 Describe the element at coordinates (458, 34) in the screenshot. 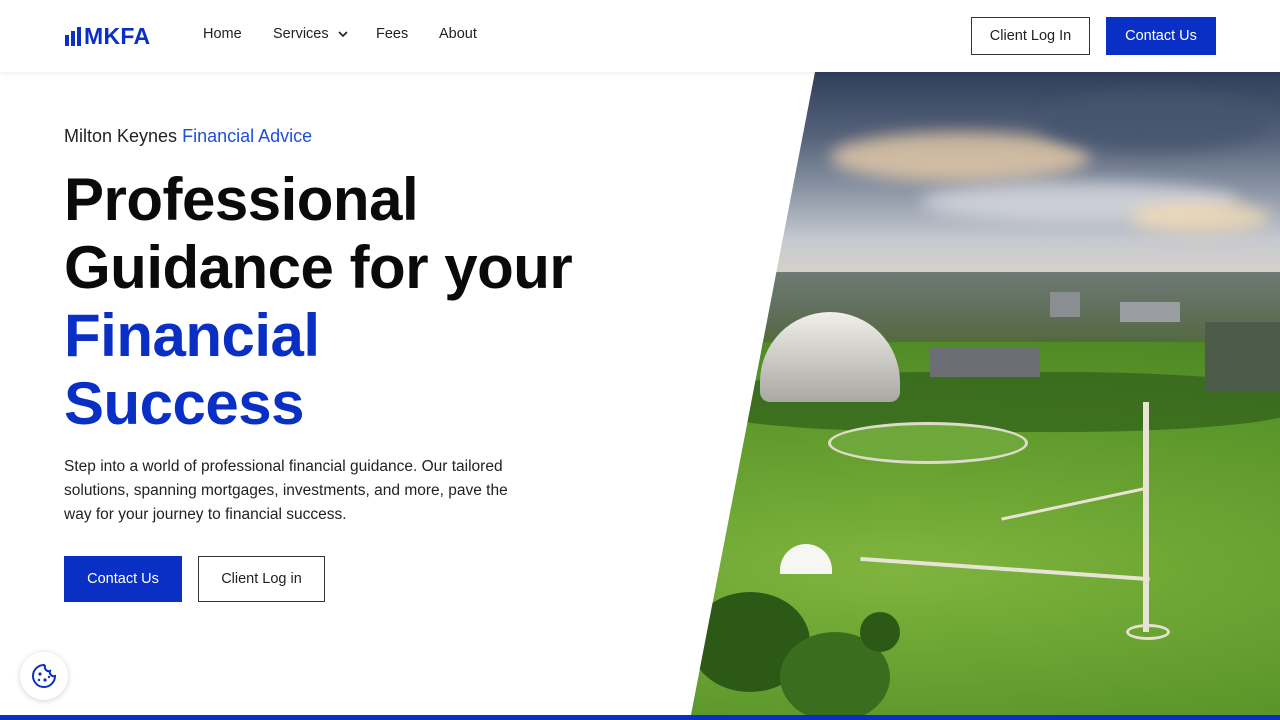

I see `nav-about: About` at that location.